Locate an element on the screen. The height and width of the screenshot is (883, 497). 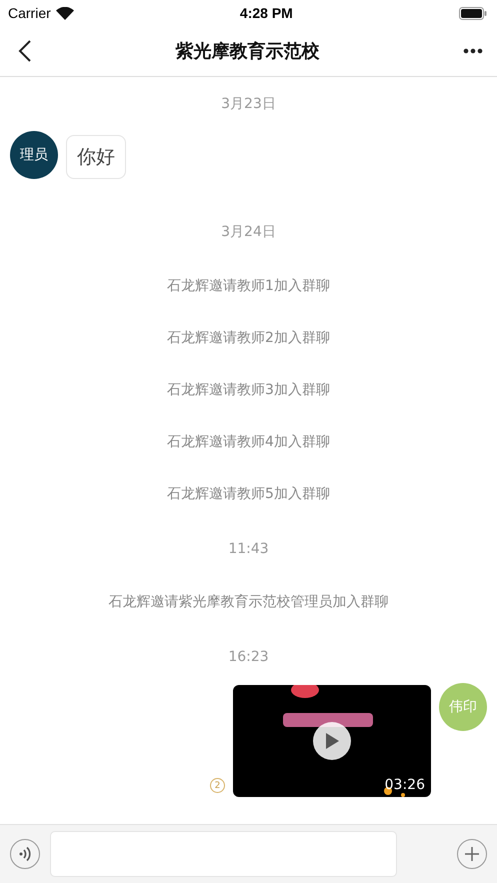
video-duration: 03:26 is located at coordinates (404, 785).